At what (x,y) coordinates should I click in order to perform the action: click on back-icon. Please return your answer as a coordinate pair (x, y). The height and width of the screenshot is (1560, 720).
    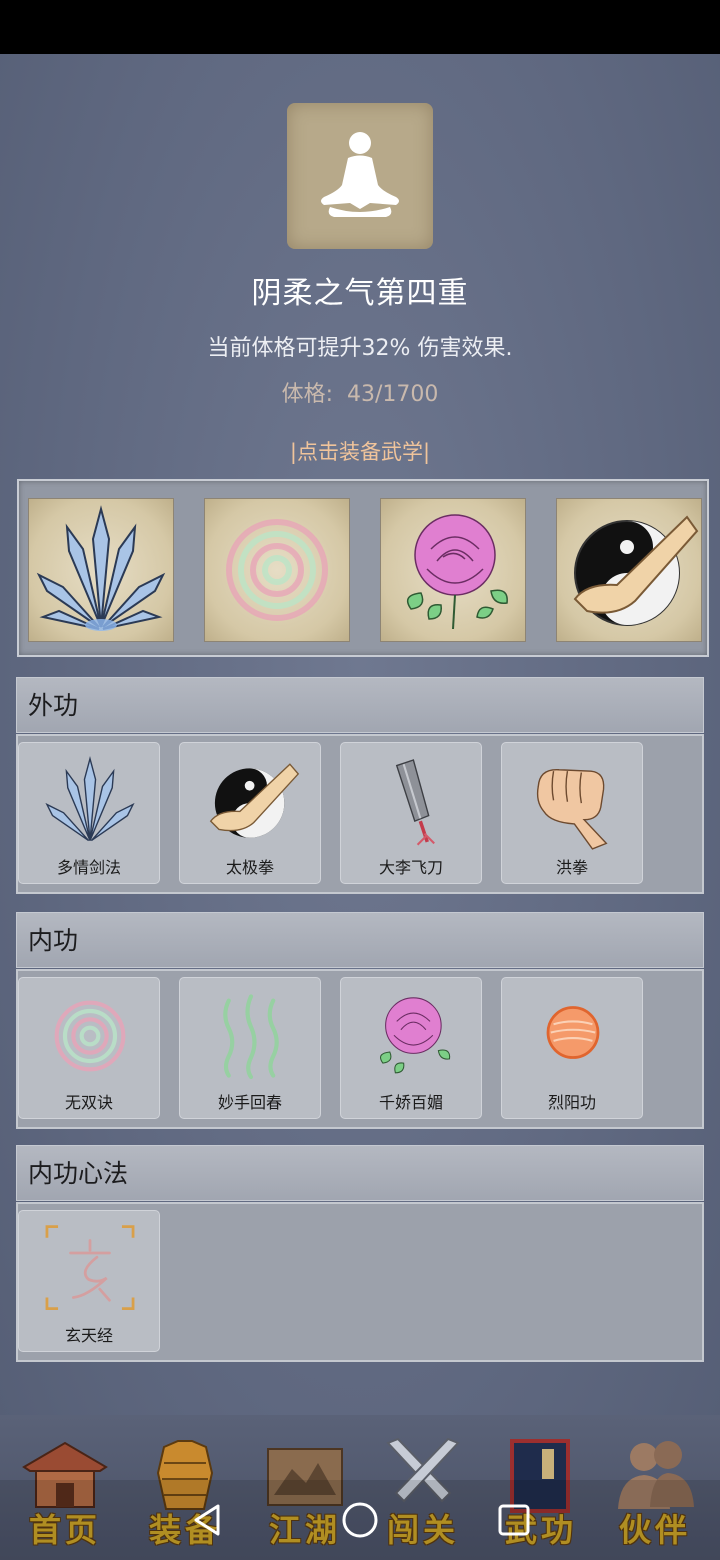
    Looking at the image, I should click on (208, 1520).